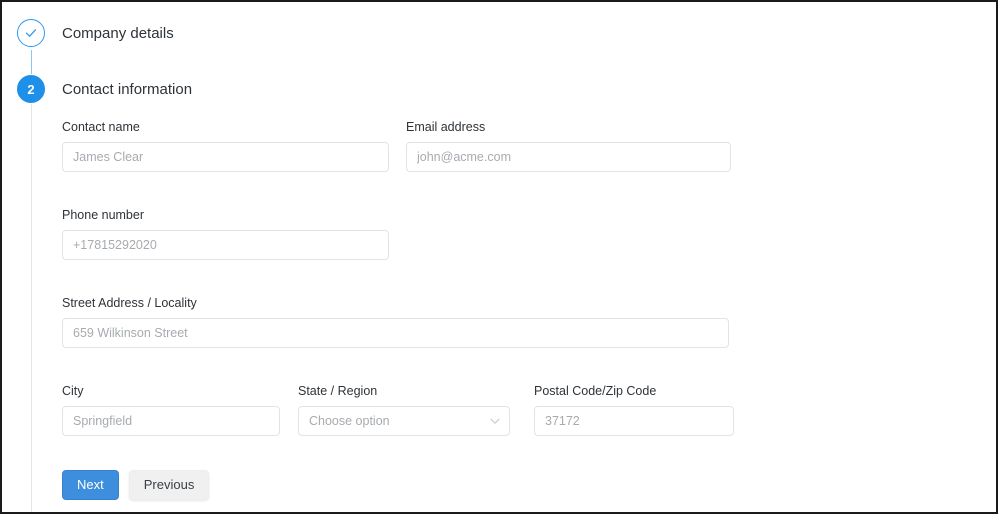 Image resolution: width=998 pixels, height=514 pixels. What do you see at coordinates (129, 303) in the screenshot?
I see `street-address-label: Street Address / Locality` at bounding box center [129, 303].